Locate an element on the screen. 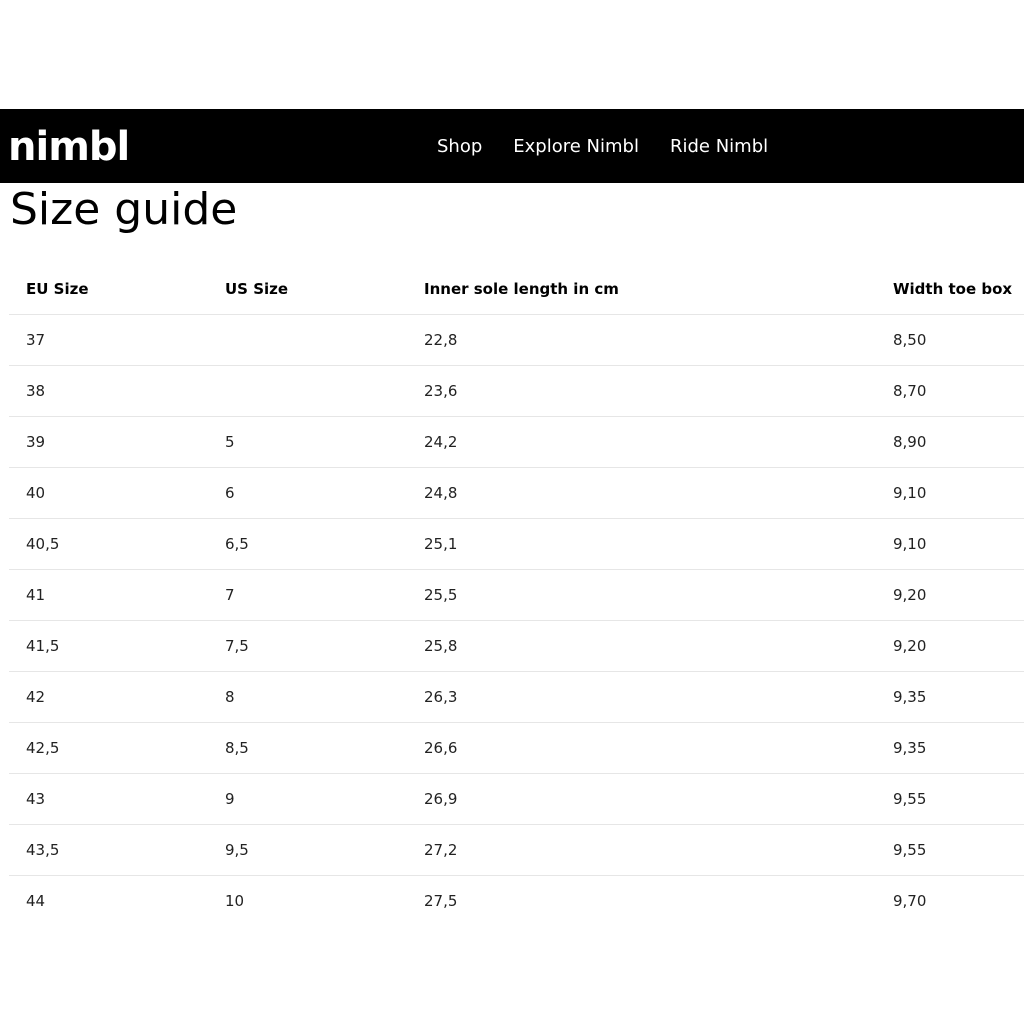 The width and height of the screenshot is (1024, 1024). table-row: 43,5 9,5 27,2 9,55 is located at coordinates (516, 850).